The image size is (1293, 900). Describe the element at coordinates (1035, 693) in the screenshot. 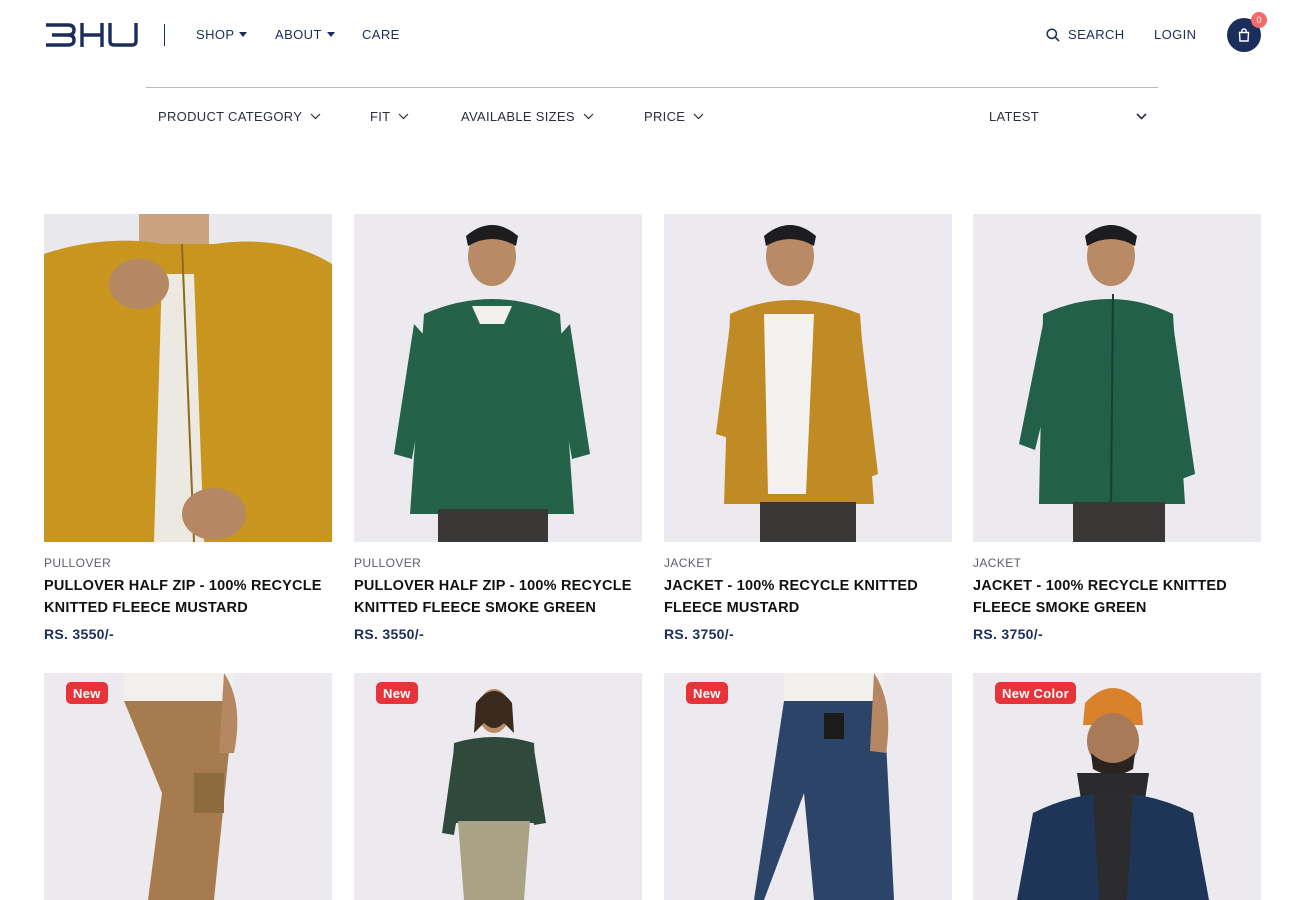

I see `new-badge: New Color` at that location.